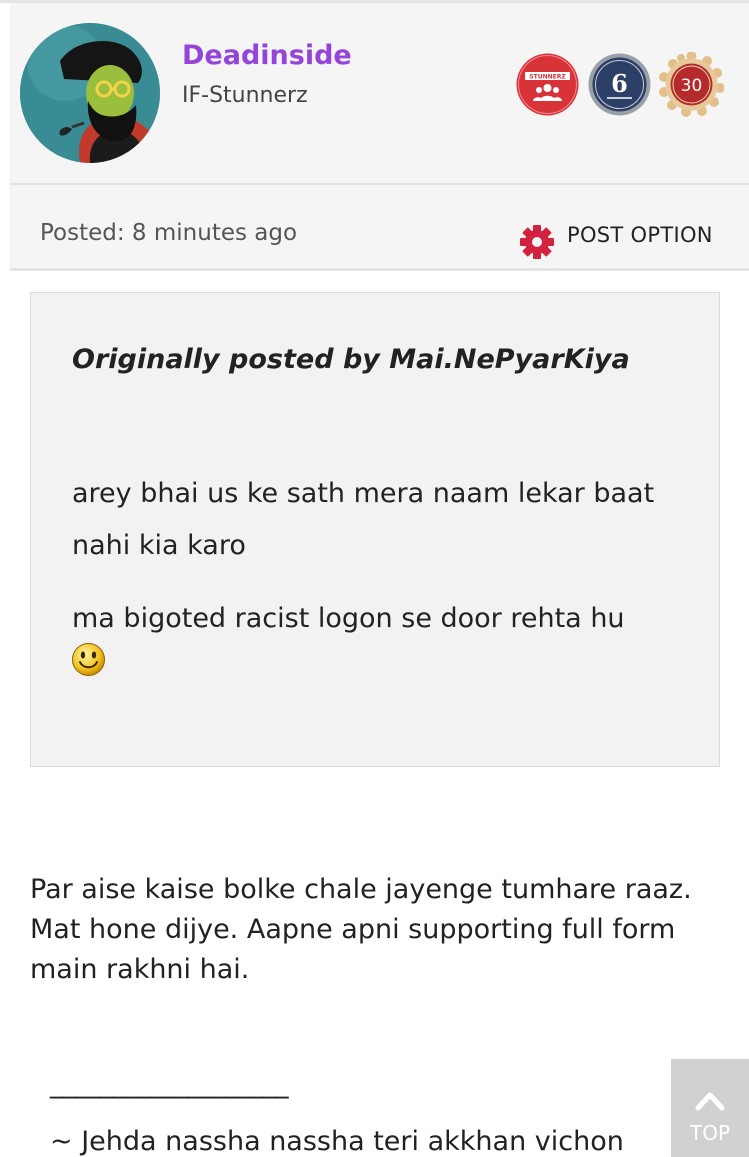  I want to click on post-option-label: POST OPTION, so click(640, 235).